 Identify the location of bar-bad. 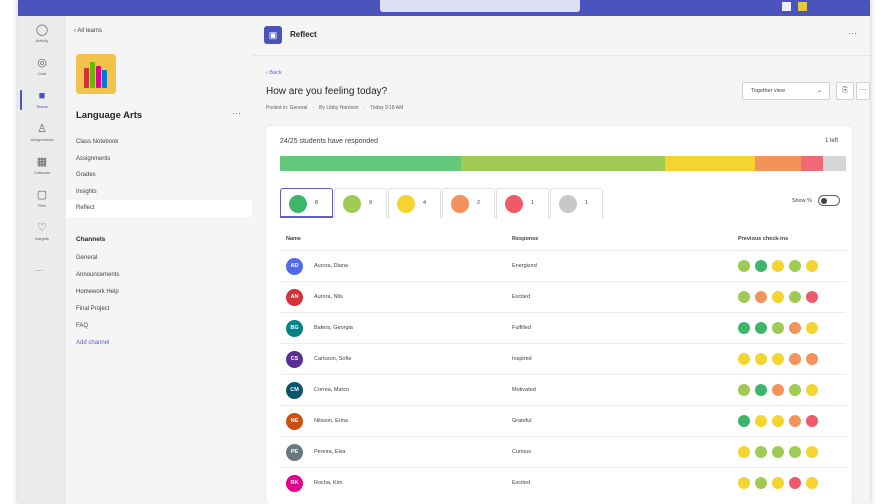
(812, 163).